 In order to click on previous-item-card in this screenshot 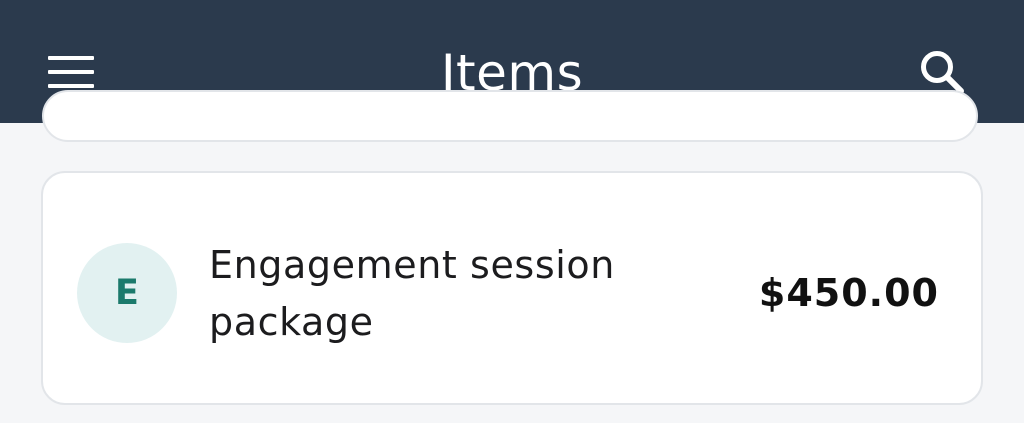, I will do `click(510, 116)`.